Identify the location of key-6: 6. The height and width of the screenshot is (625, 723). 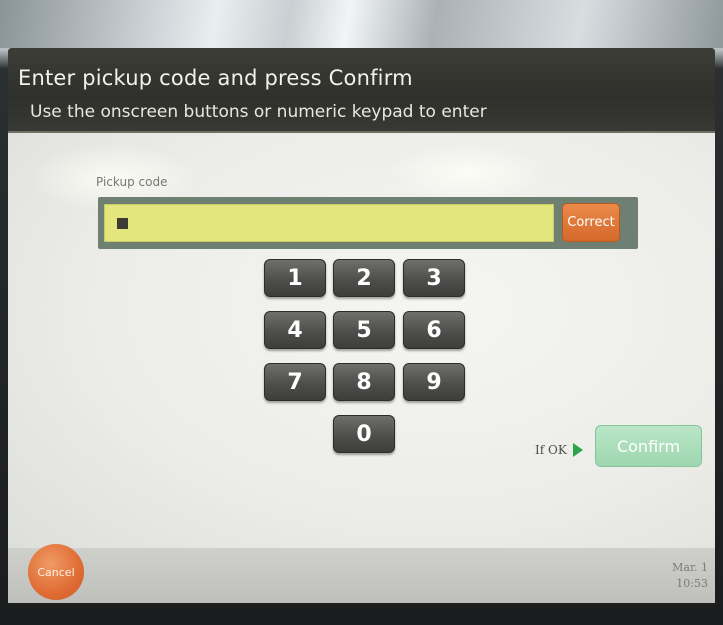
(434, 330).